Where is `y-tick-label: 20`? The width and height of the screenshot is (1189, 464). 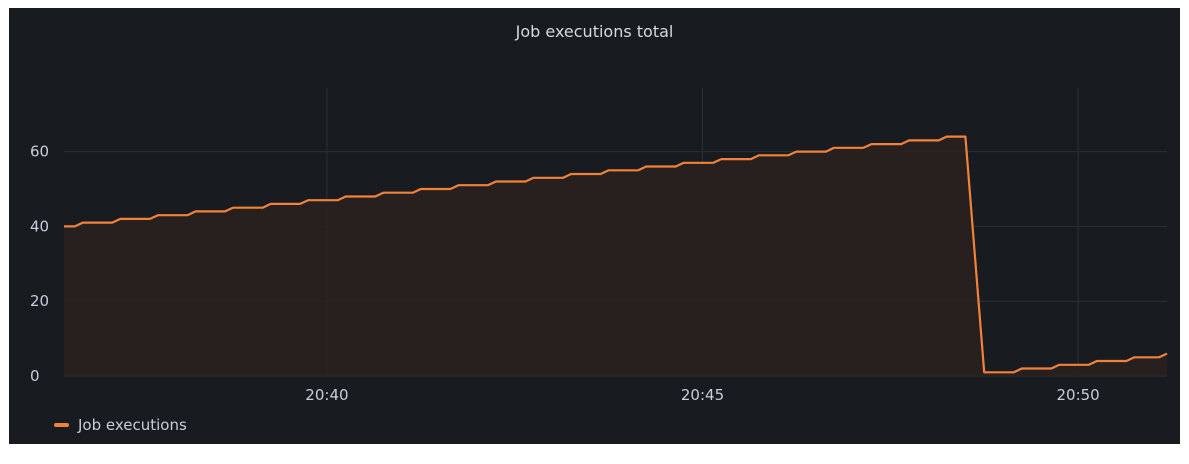
y-tick-label: 20 is located at coordinates (39, 301).